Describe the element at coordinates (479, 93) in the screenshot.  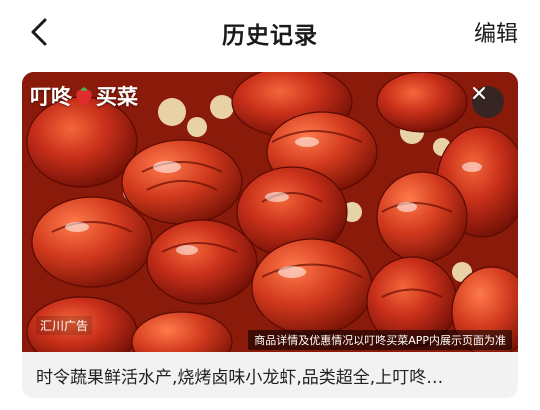
I see `close-icon` at that location.